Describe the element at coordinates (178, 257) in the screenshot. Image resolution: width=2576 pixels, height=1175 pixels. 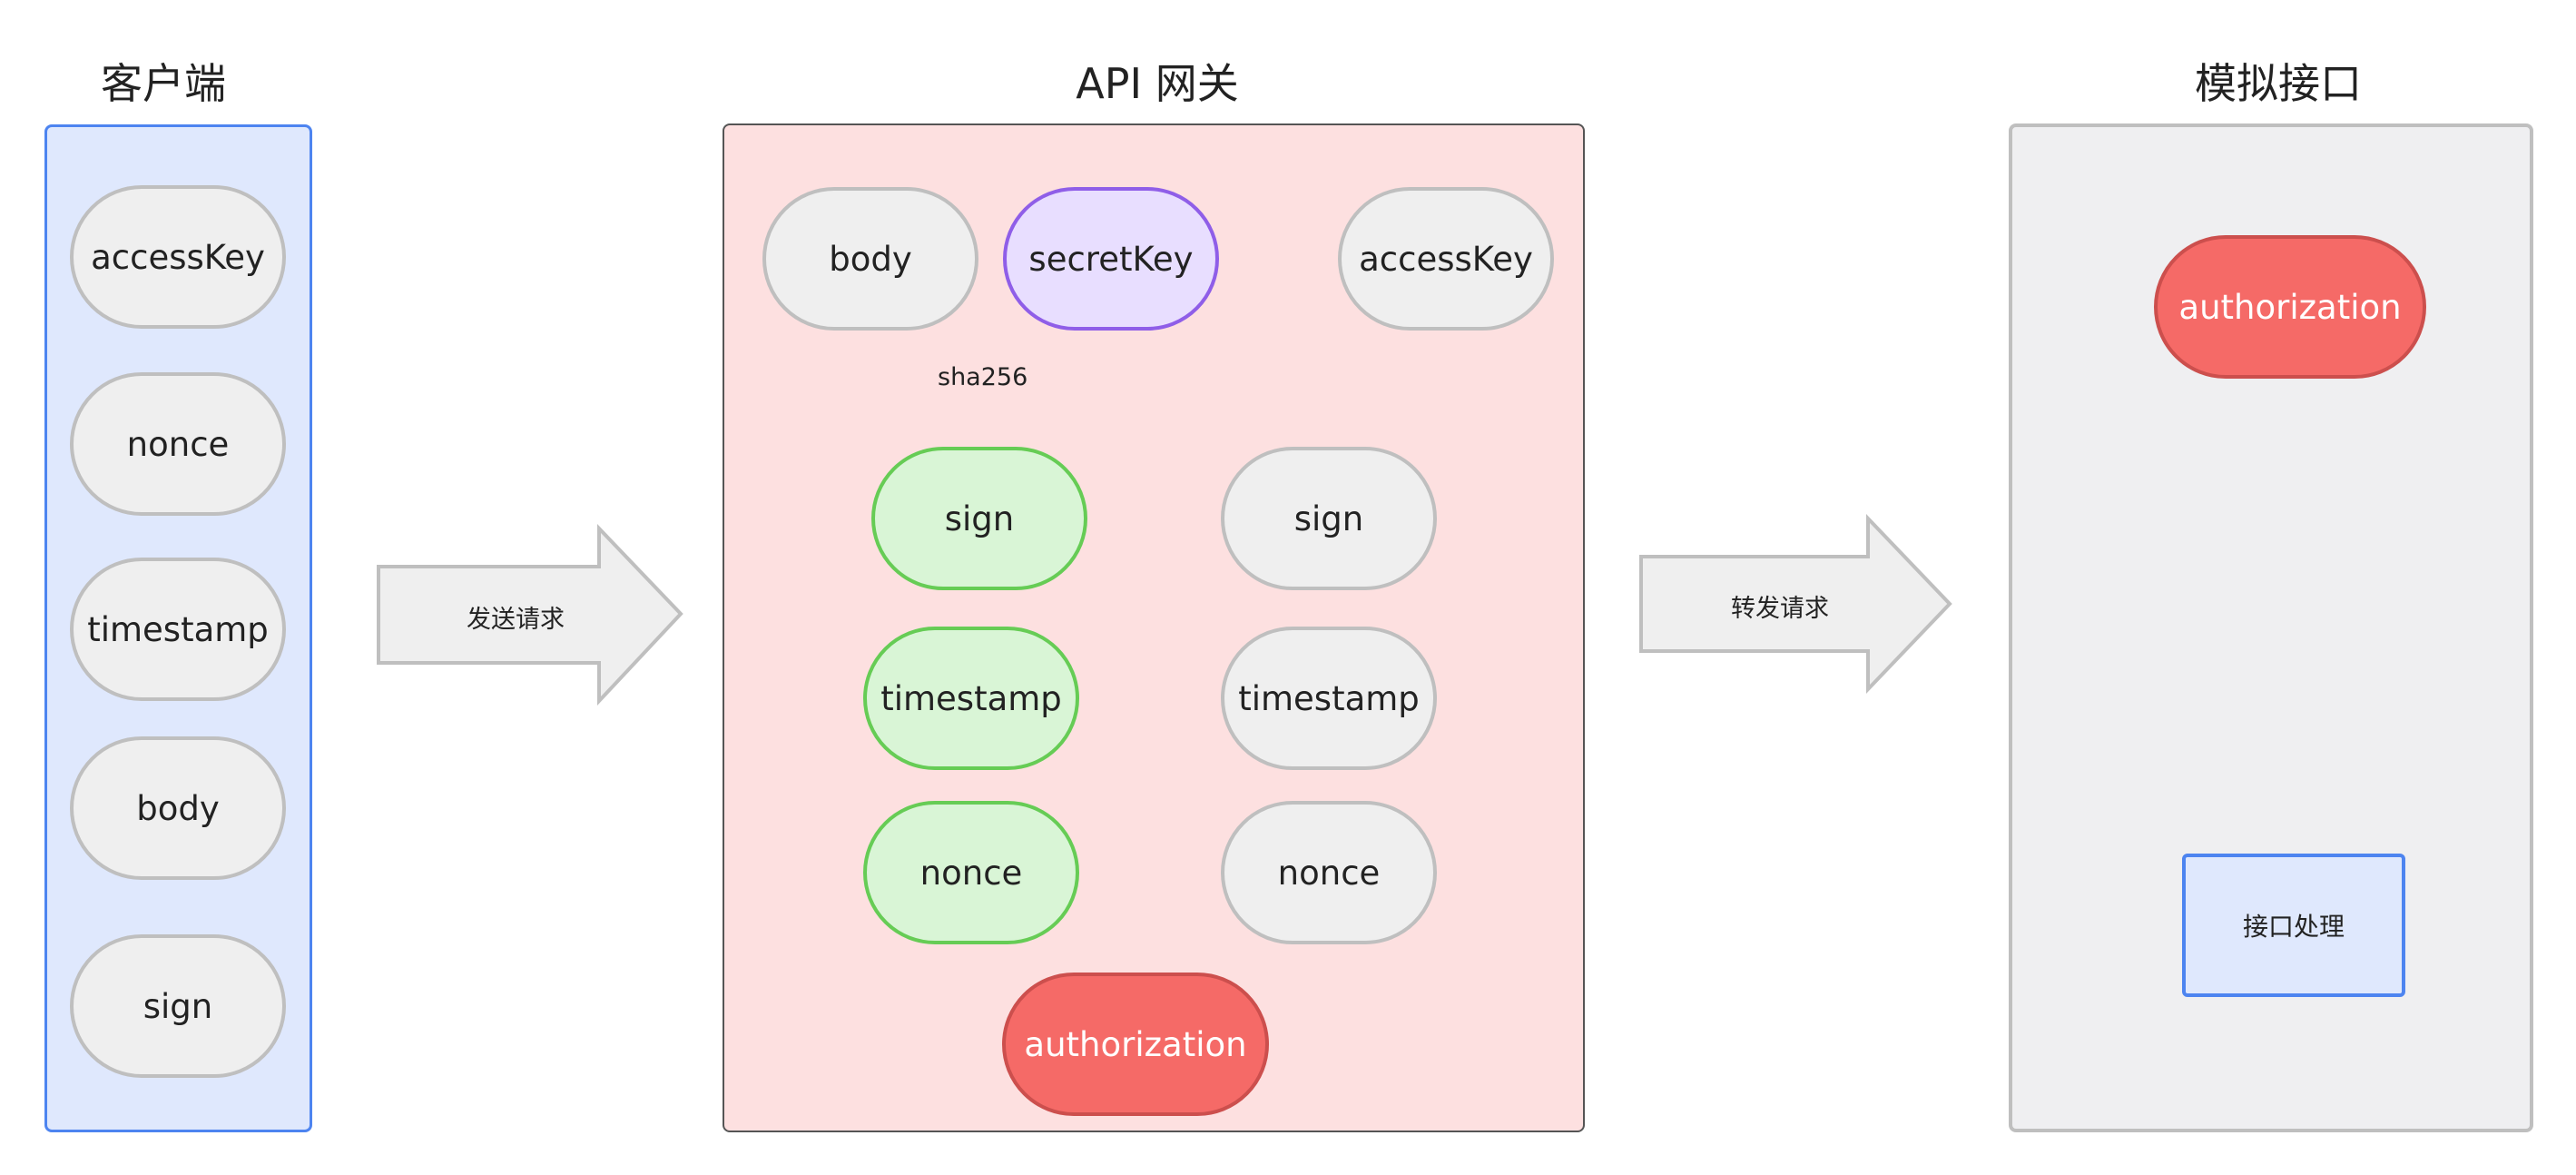
I see `client-accesskey-node: accessKey` at that location.